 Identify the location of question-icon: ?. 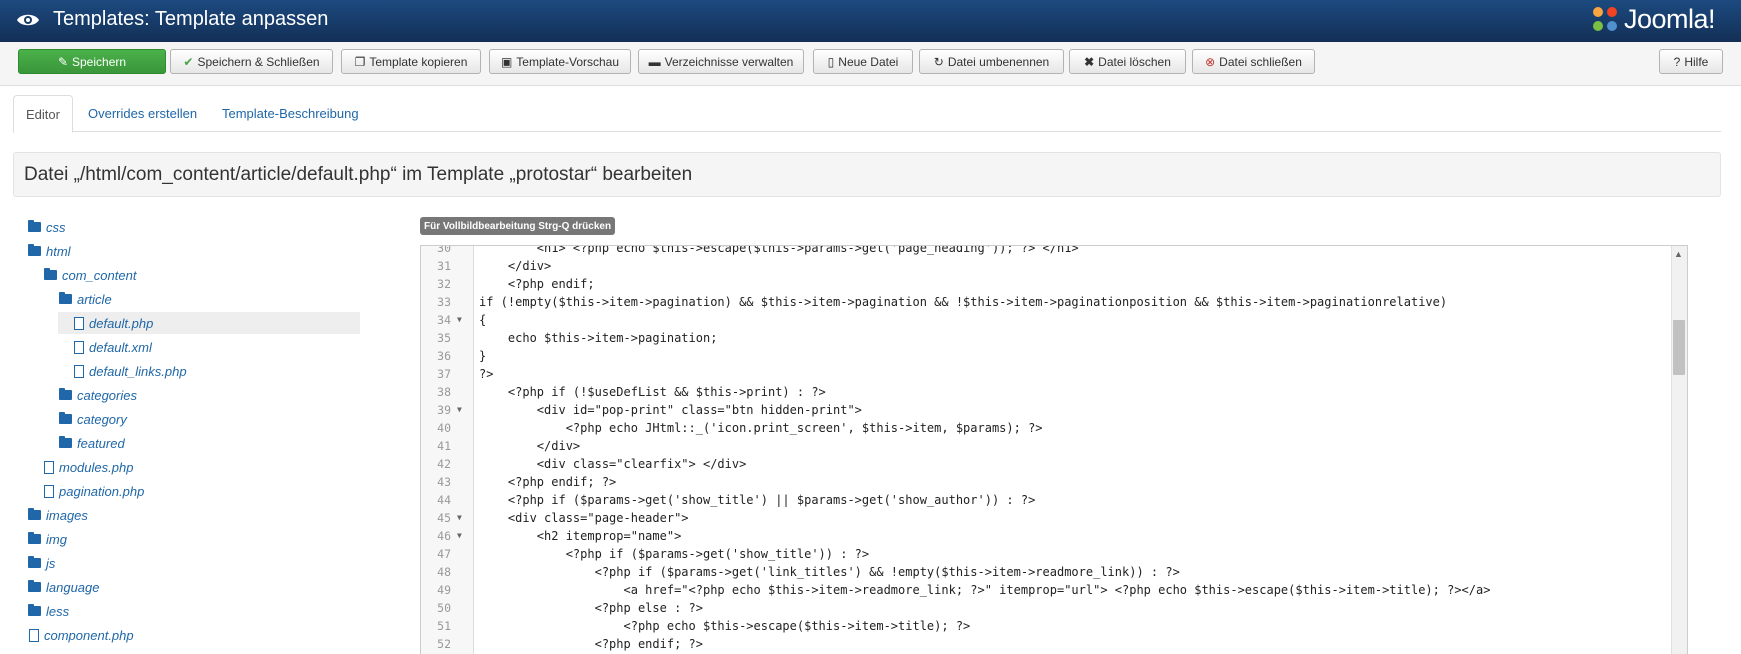
(1677, 61).